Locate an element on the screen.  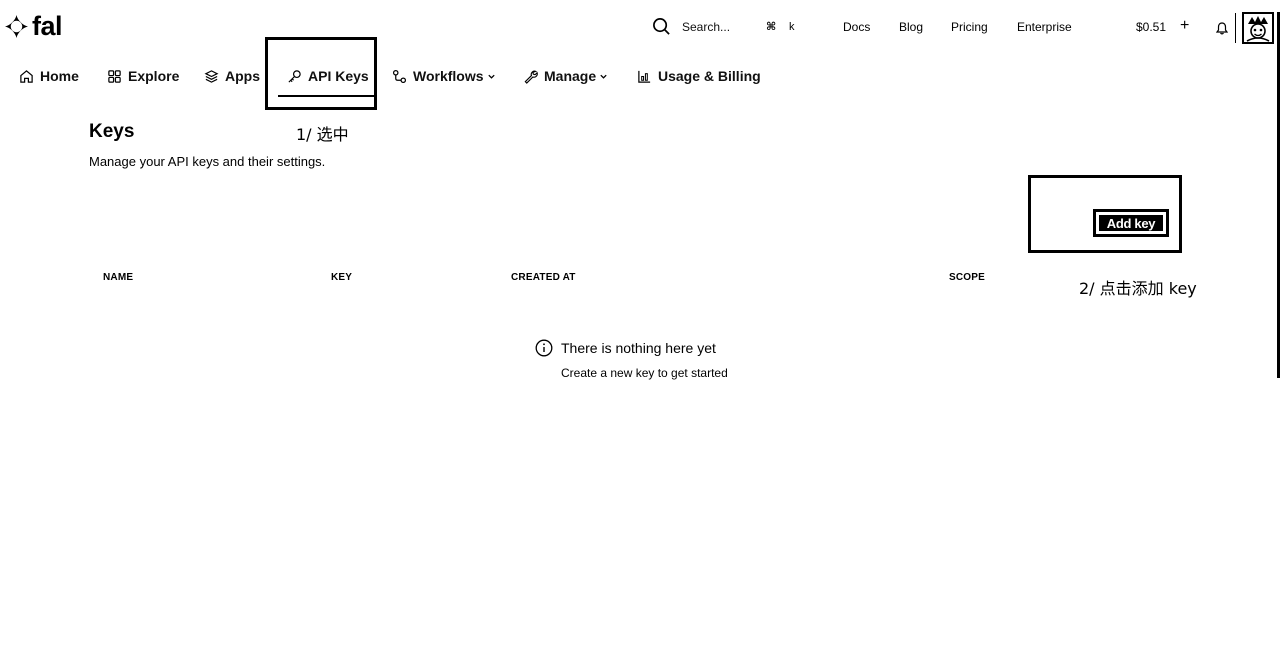
annotation-step-1: 1/ 选中 is located at coordinates (322, 134).